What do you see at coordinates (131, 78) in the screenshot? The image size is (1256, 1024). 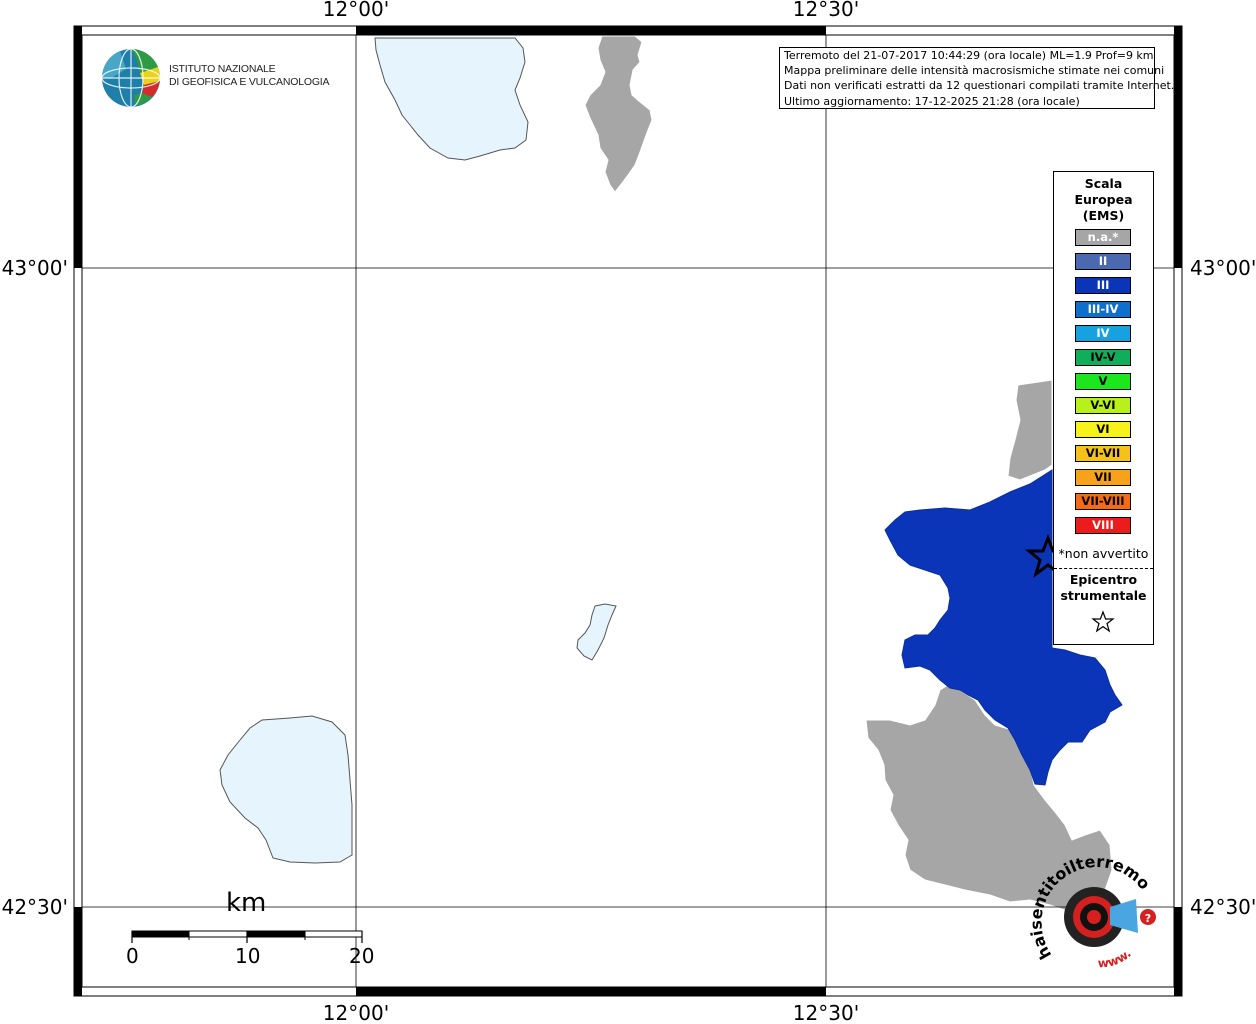 I see `globe-icon` at bounding box center [131, 78].